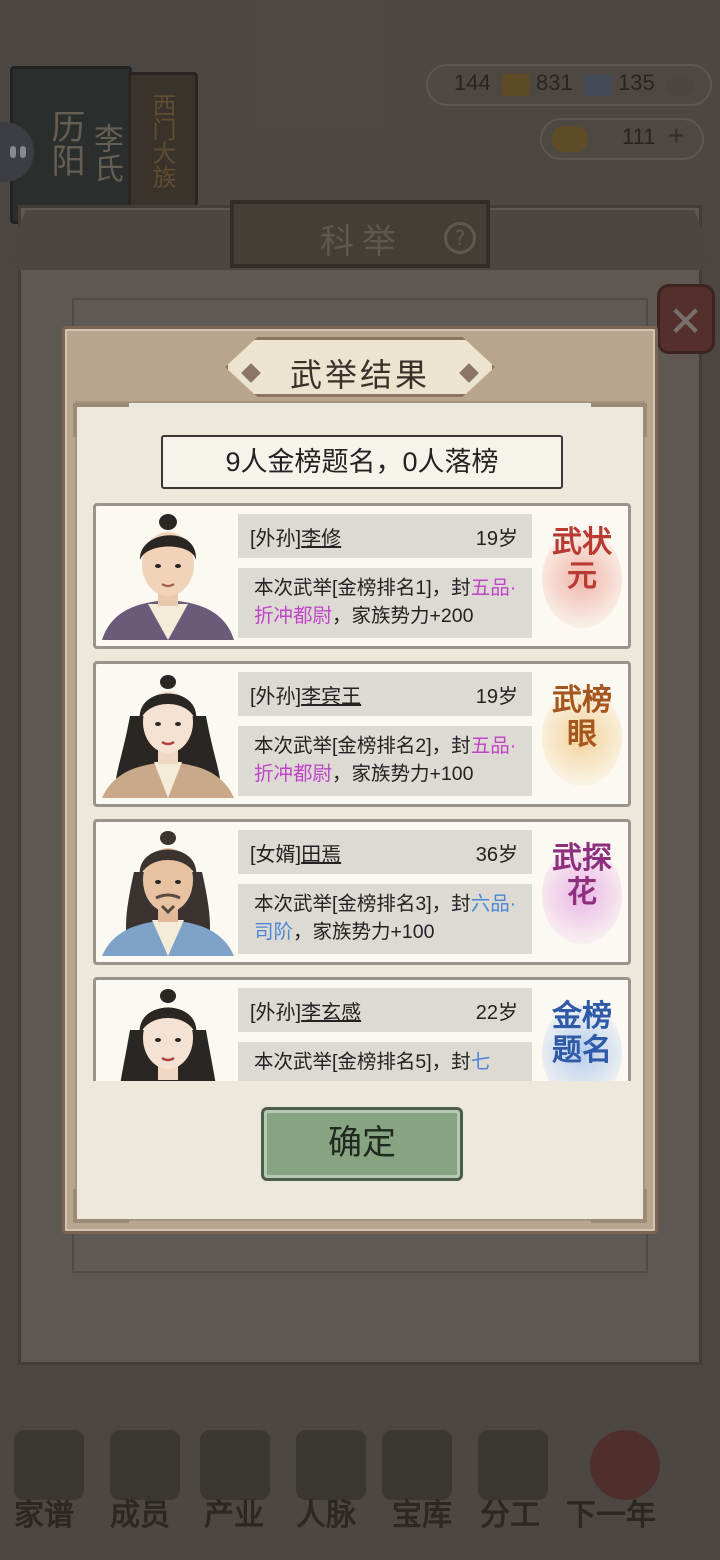 This screenshot has height=1560, width=720. Describe the element at coordinates (513, 1465) in the screenshot. I see `assignment-icon` at that location.